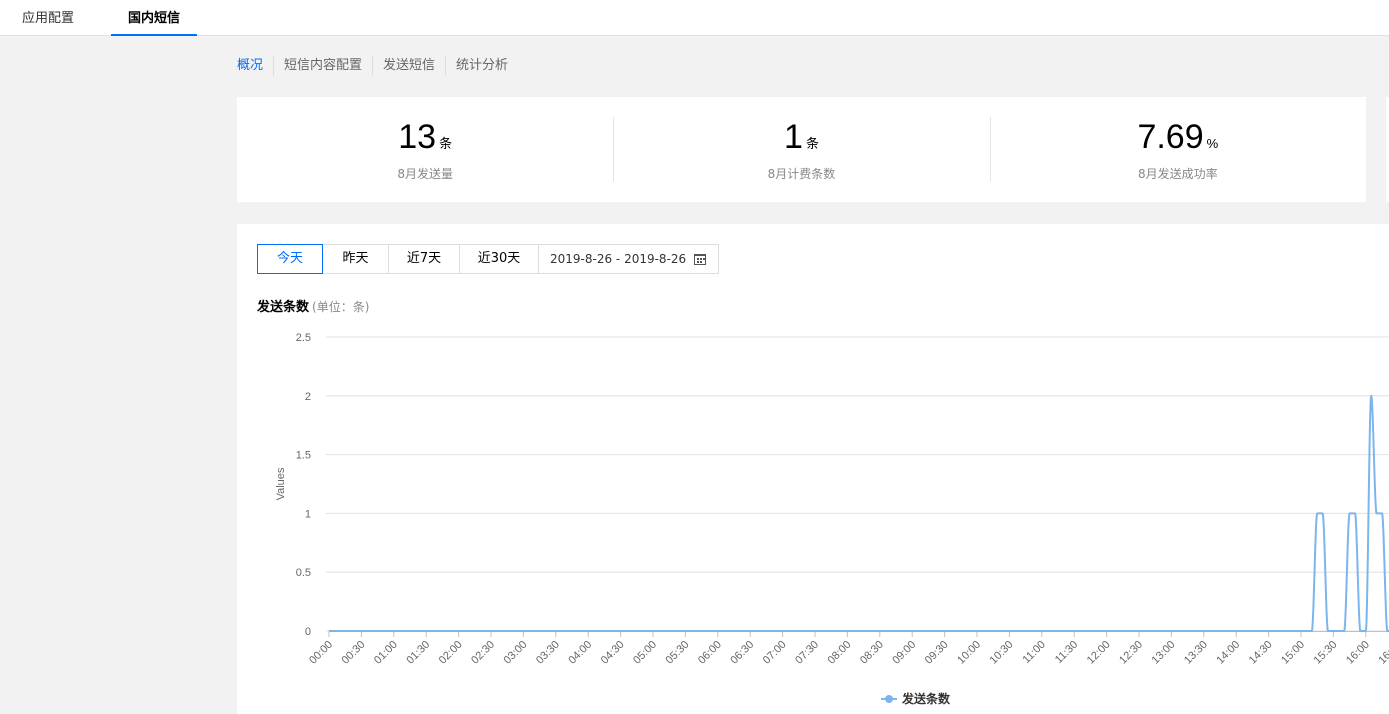  Describe the element at coordinates (516, 653) in the screenshot. I see `x-tick-label: 03:00` at that location.